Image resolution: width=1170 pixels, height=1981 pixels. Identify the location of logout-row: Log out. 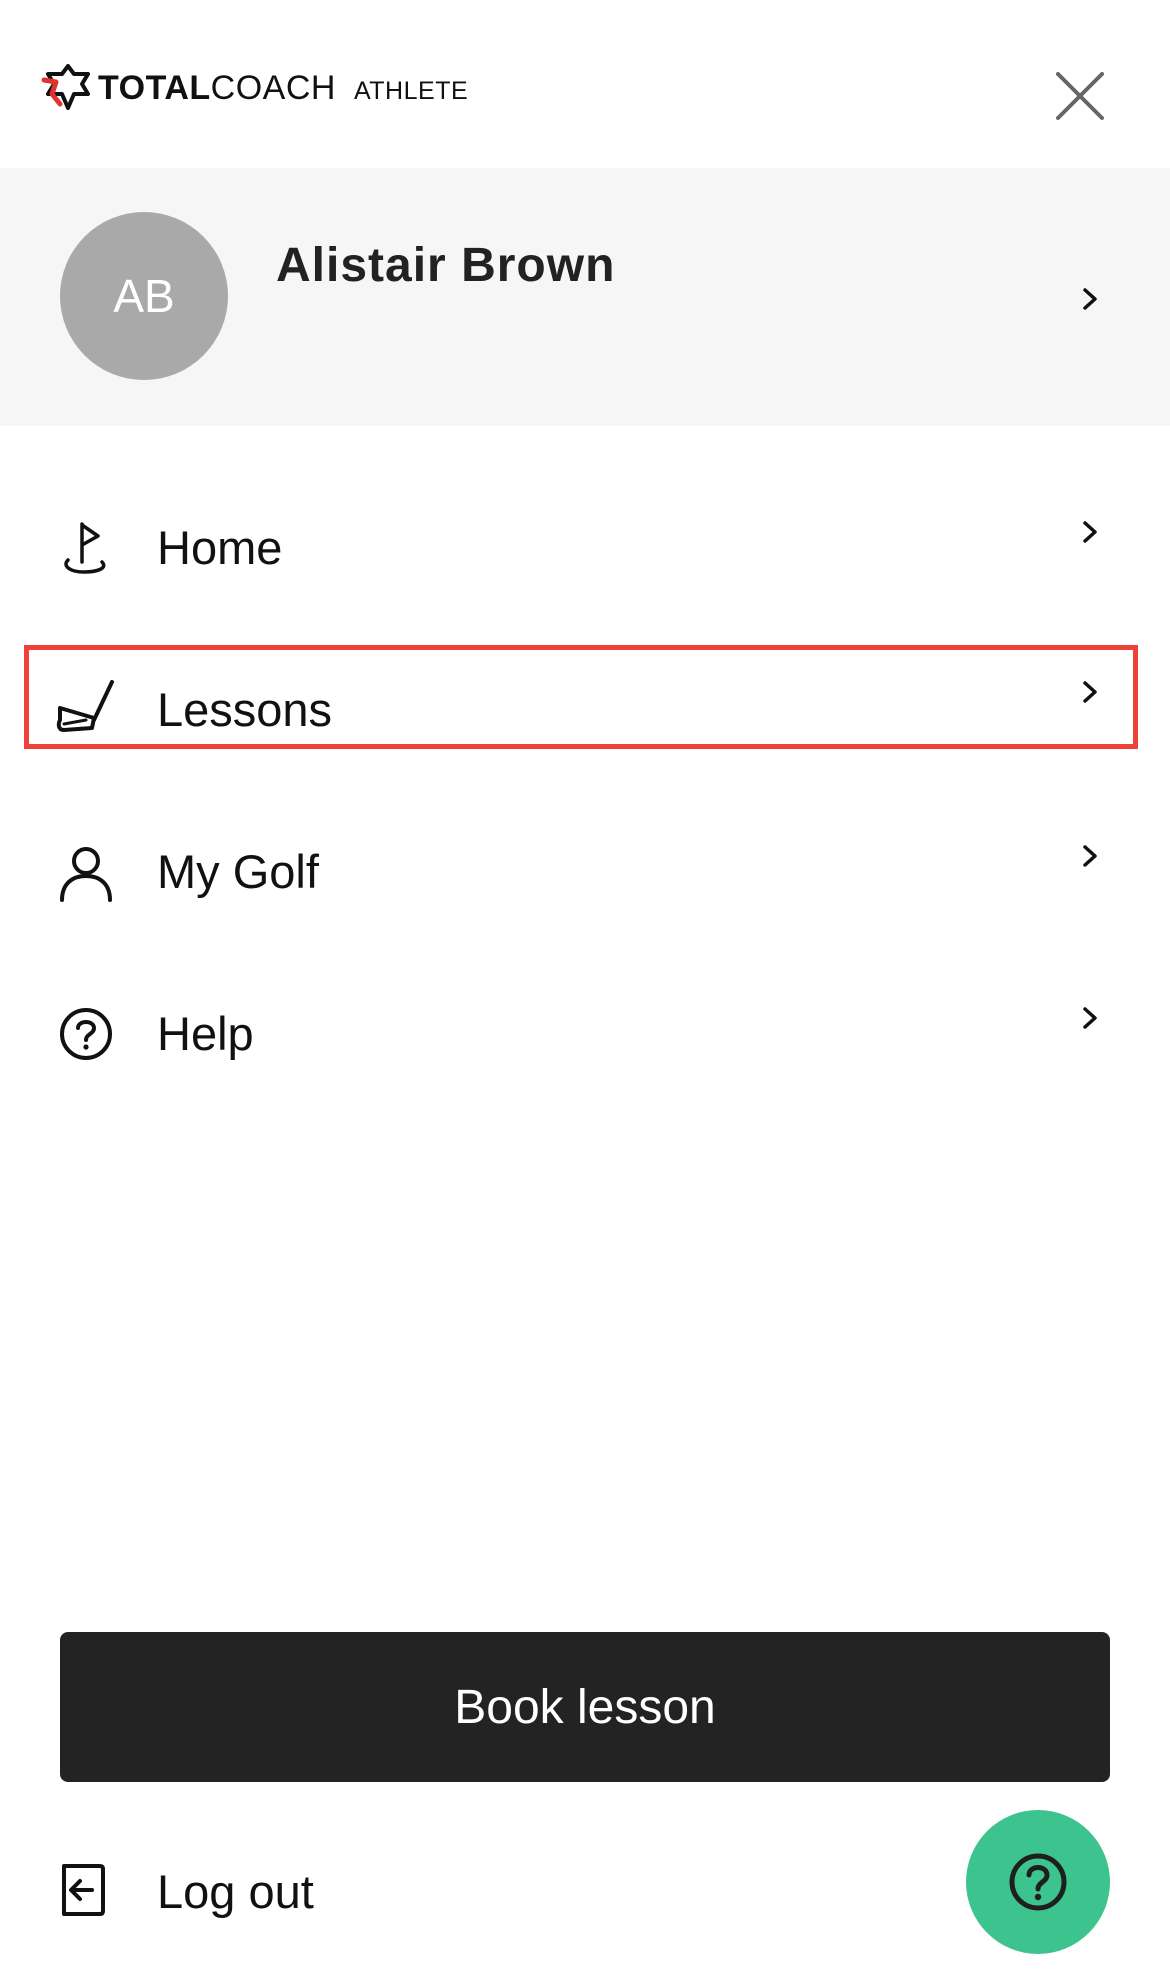
(400, 1890).